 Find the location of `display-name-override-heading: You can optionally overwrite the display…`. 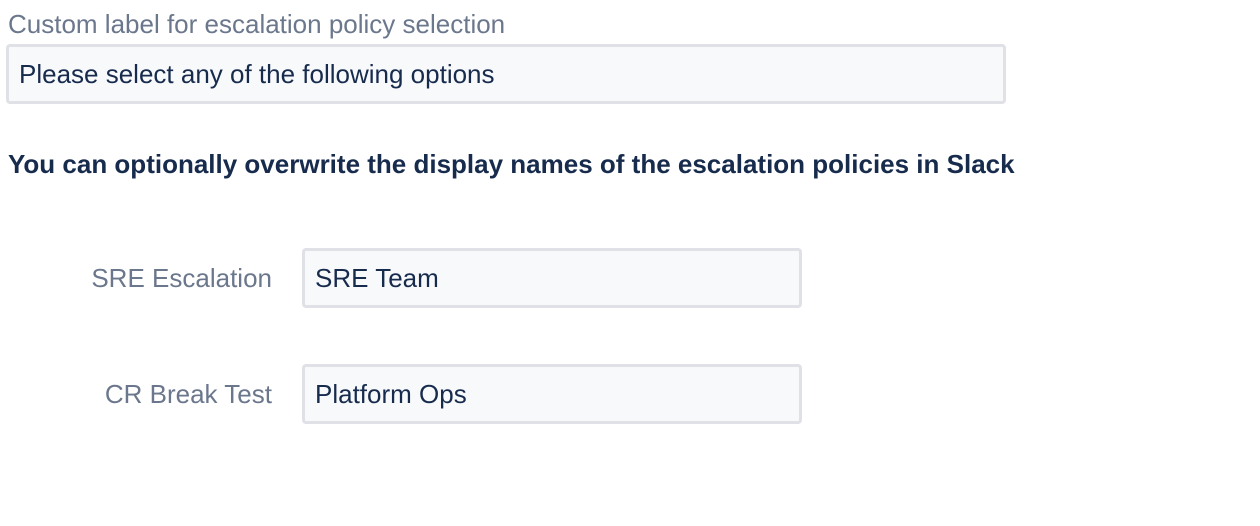

display-name-override-heading: You can optionally overwrite the display… is located at coordinates (511, 164).